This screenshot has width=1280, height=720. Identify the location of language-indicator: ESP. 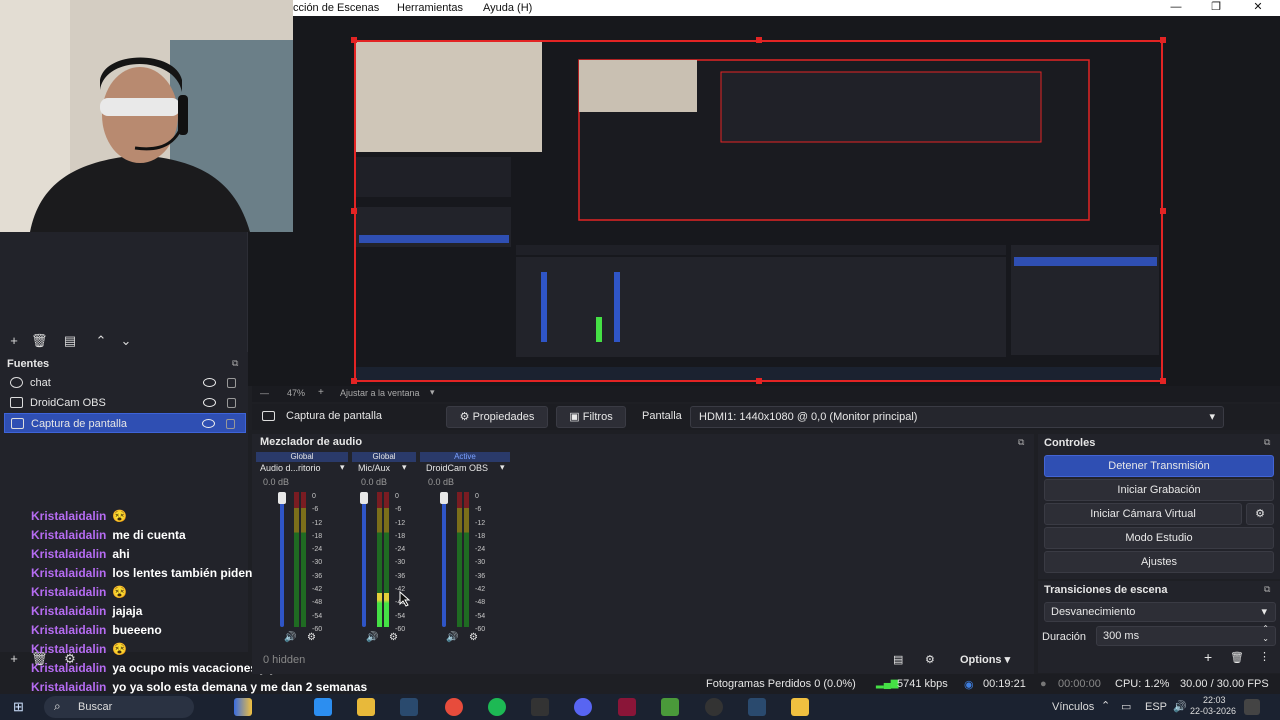
(1156, 707).